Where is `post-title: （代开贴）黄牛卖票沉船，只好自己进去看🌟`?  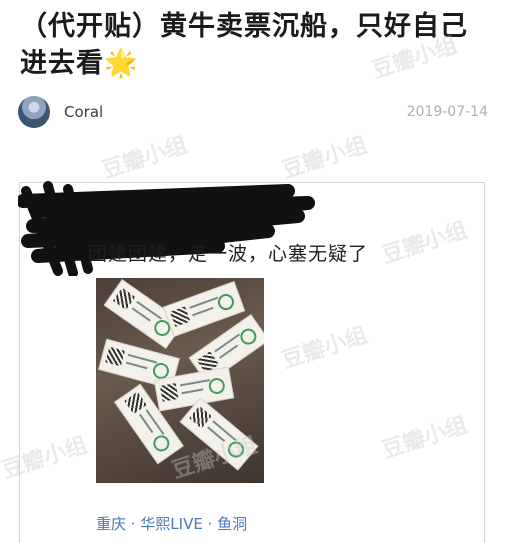
post-title: （代开贴）黄牛卖票沉船，只好自己进去看🌟 is located at coordinates (255, 45).